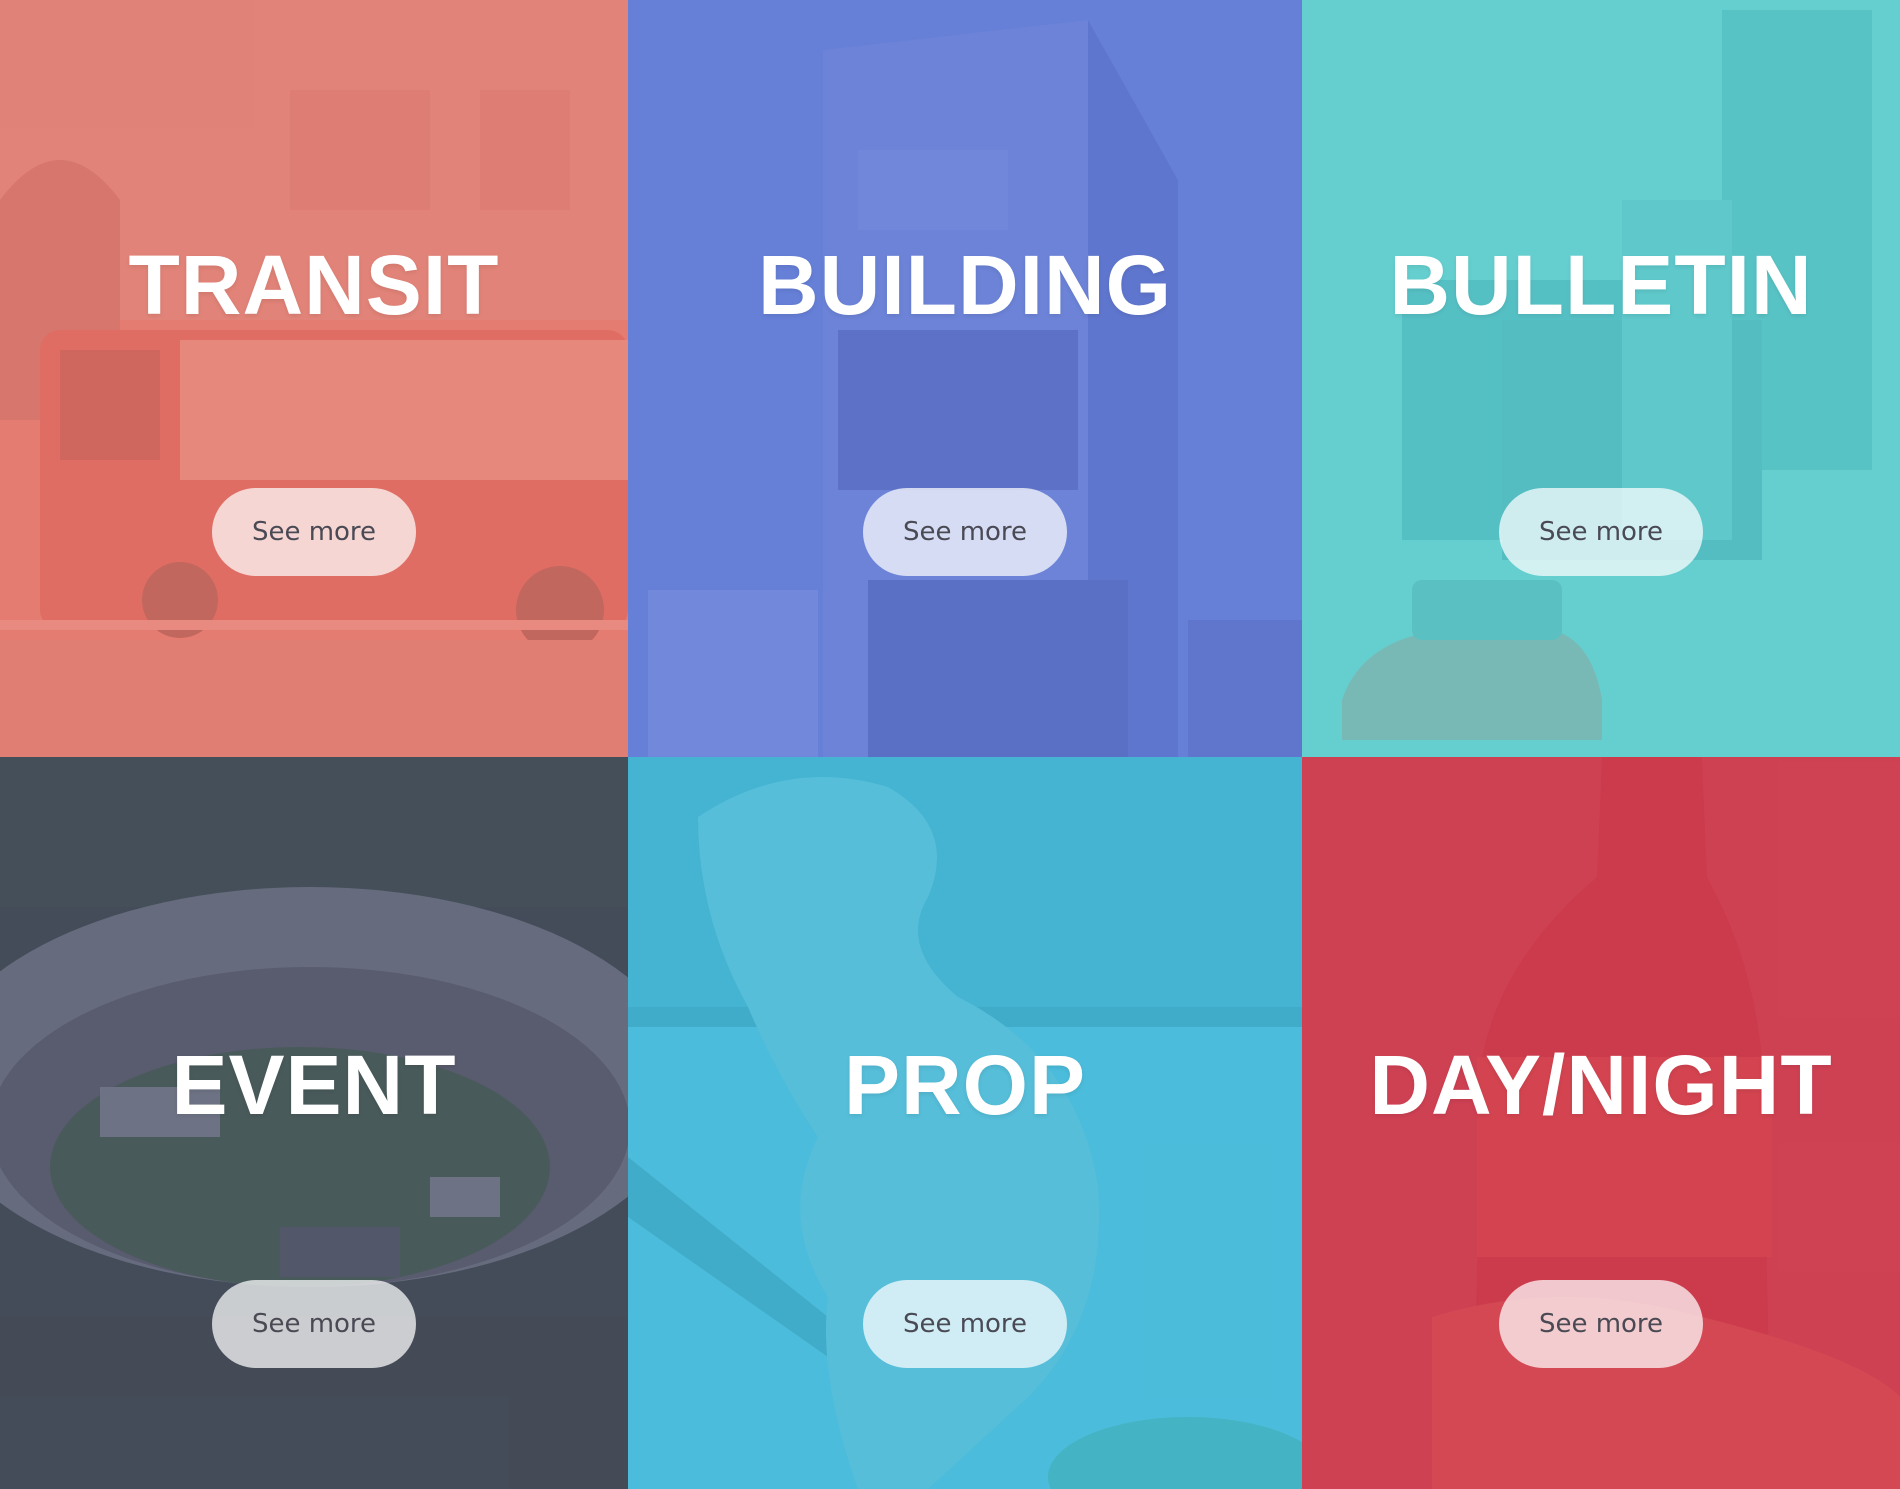  What do you see at coordinates (1601, 1085) in the screenshot?
I see `tile-title: DAY/NIGHT` at bounding box center [1601, 1085].